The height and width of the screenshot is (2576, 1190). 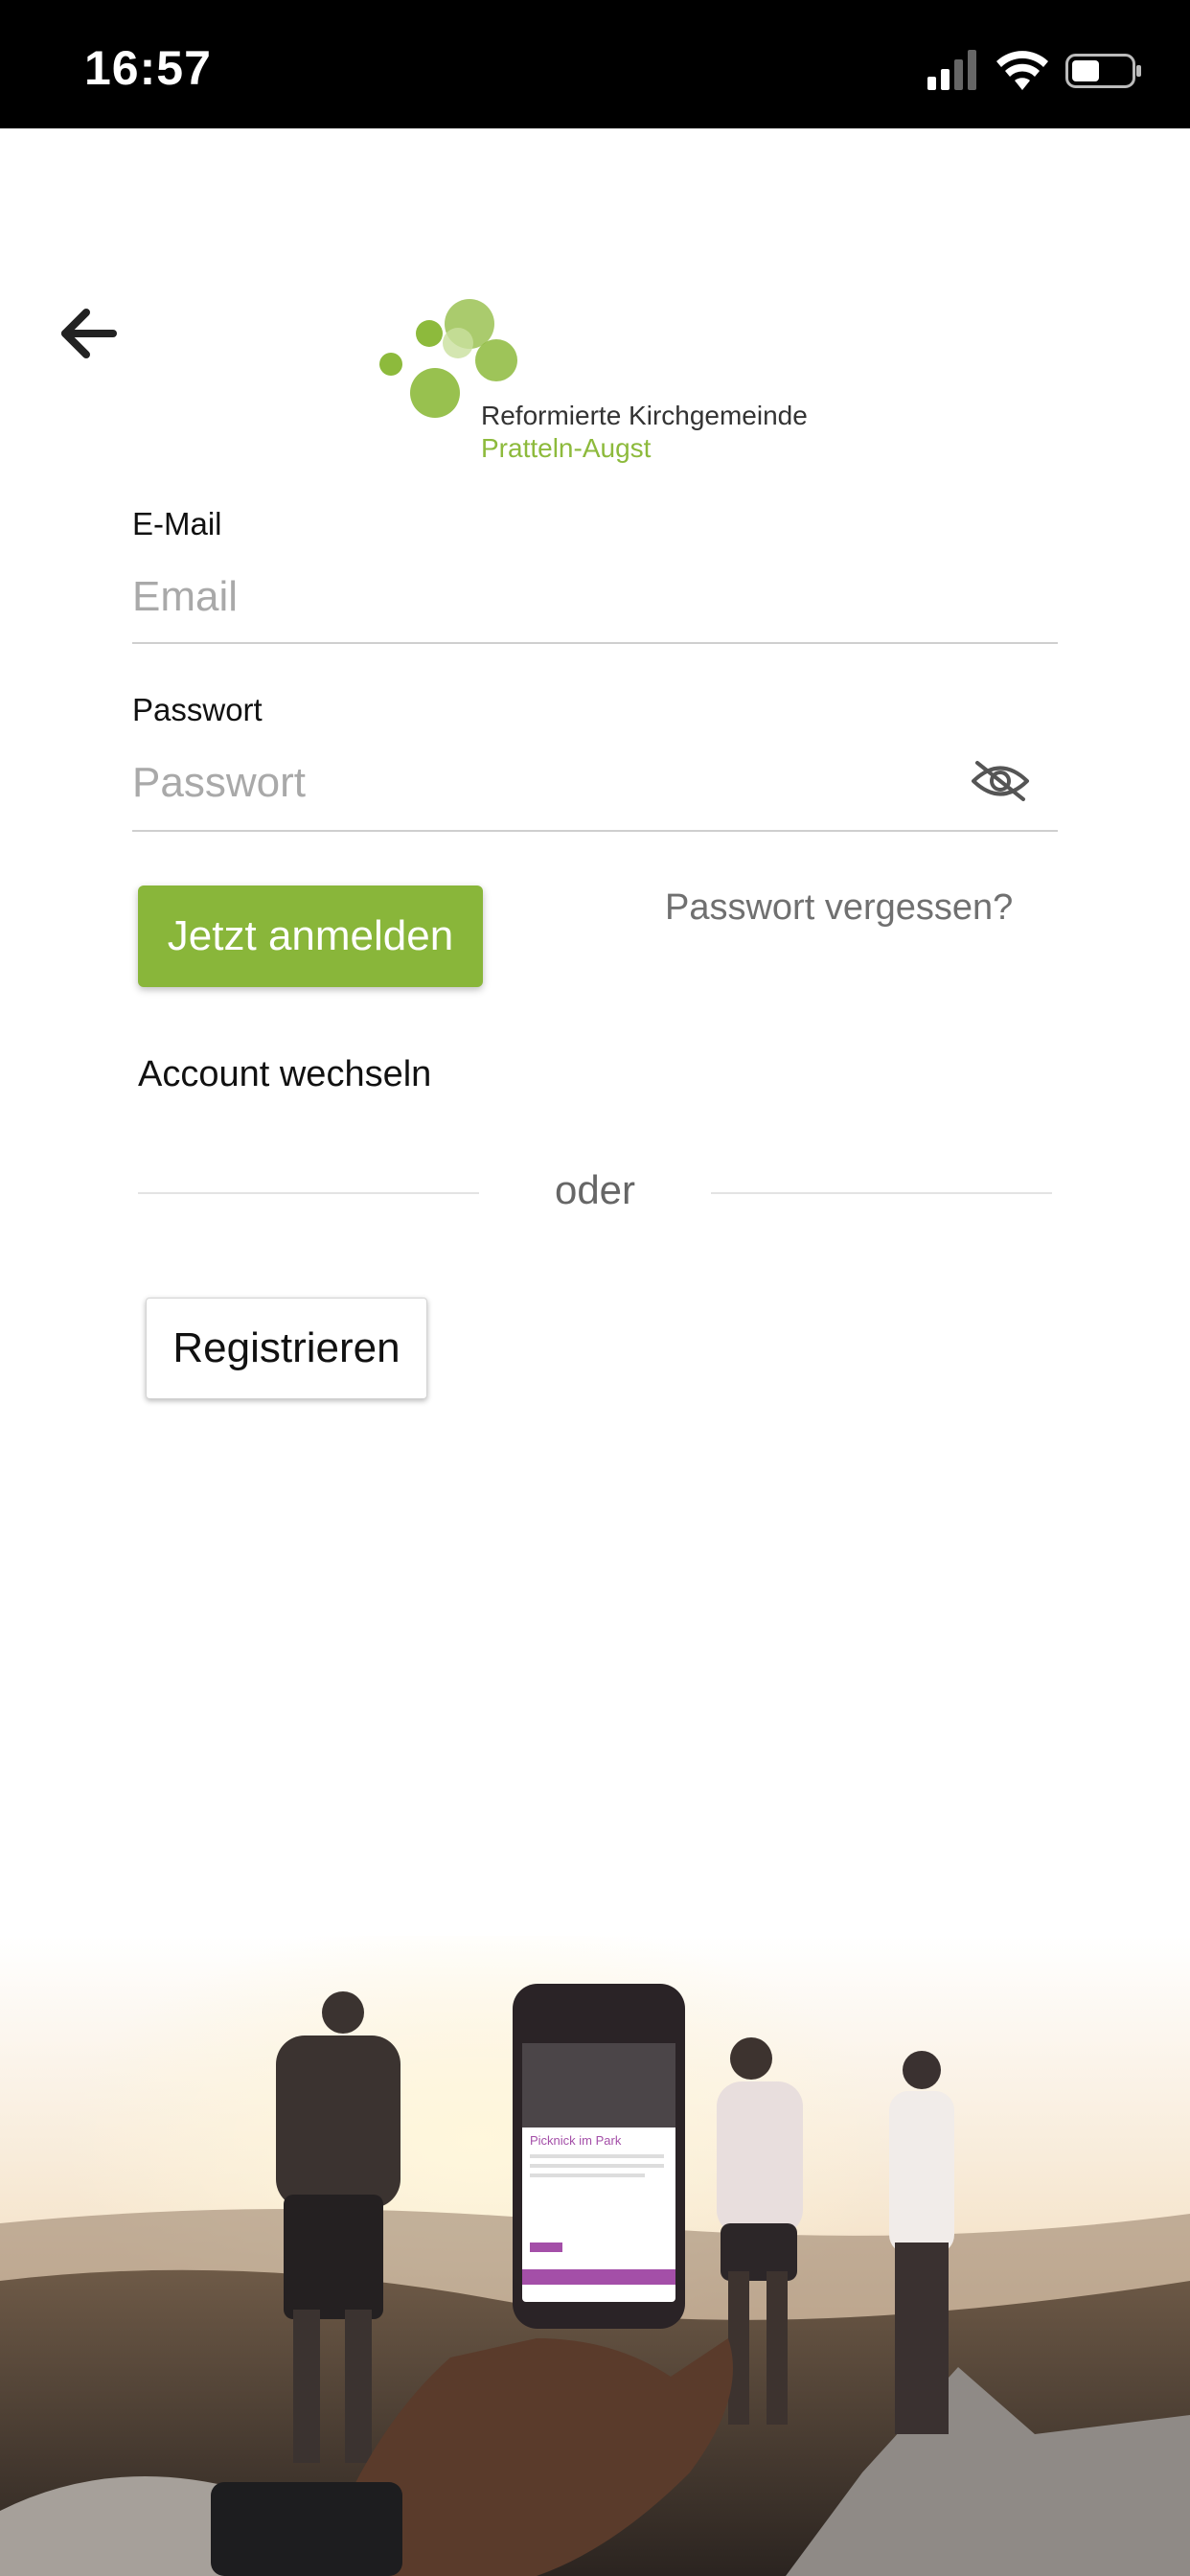 What do you see at coordinates (595, 64) in the screenshot?
I see `status-bar: 16:57` at bounding box center [595, 64].